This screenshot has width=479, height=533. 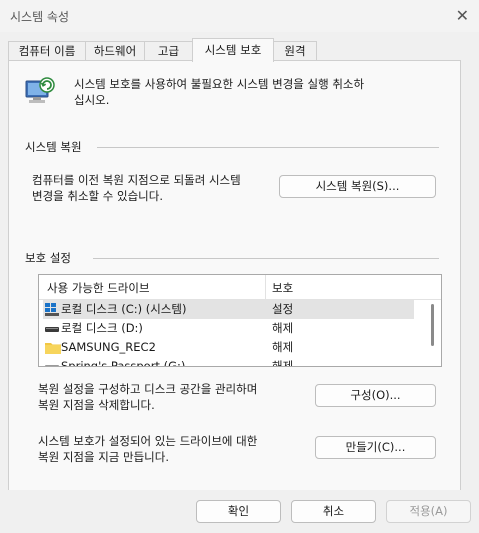 I want to click on tab-hardware: 하드웨어, so click(x=115, y=51).